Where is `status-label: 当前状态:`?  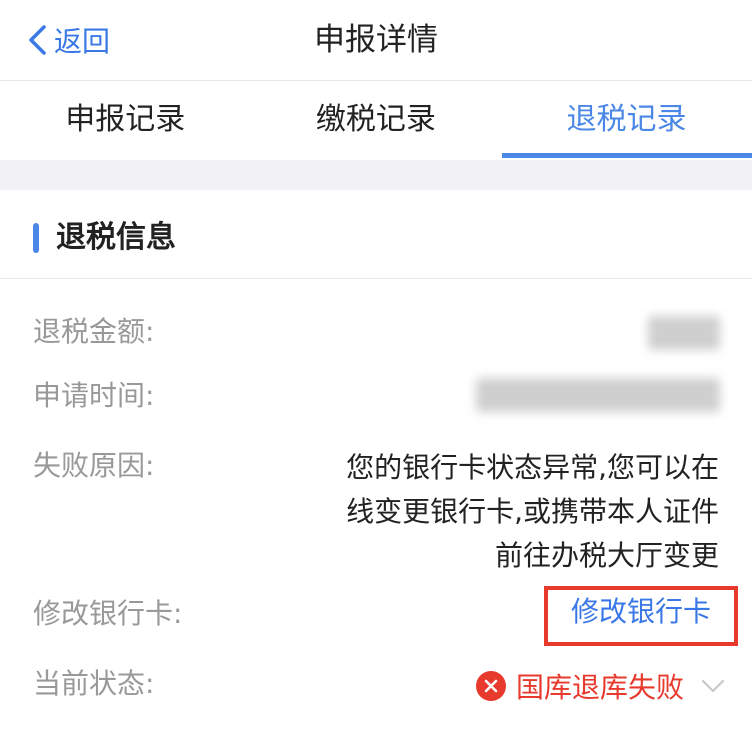 status-label: 当前状态: is located at coordinates (94, 683).